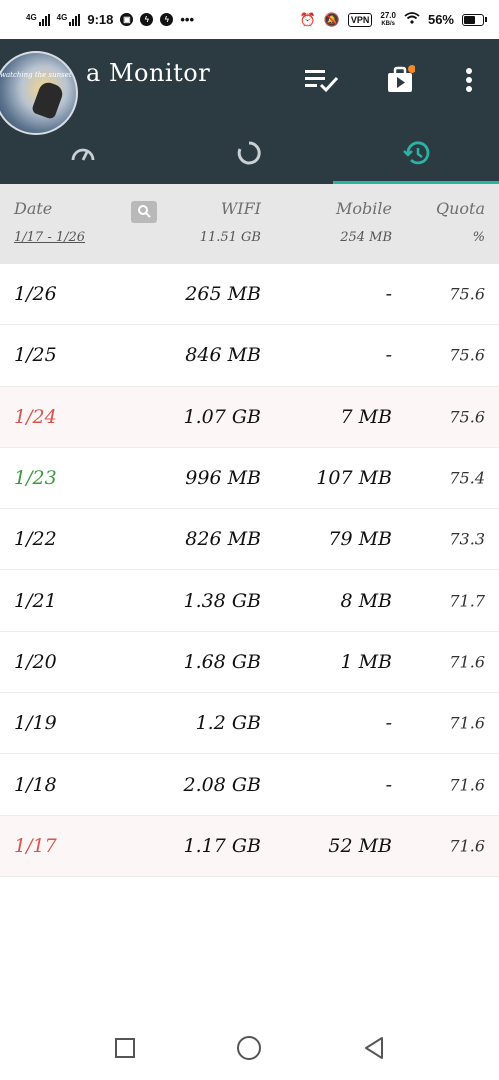 The width and height of the screenshot is (499, 1080). What do you see at coordinates (366, 416) in the screenshot?
I see `row-mobile: 7 MB` at bounding box center [366, 416].